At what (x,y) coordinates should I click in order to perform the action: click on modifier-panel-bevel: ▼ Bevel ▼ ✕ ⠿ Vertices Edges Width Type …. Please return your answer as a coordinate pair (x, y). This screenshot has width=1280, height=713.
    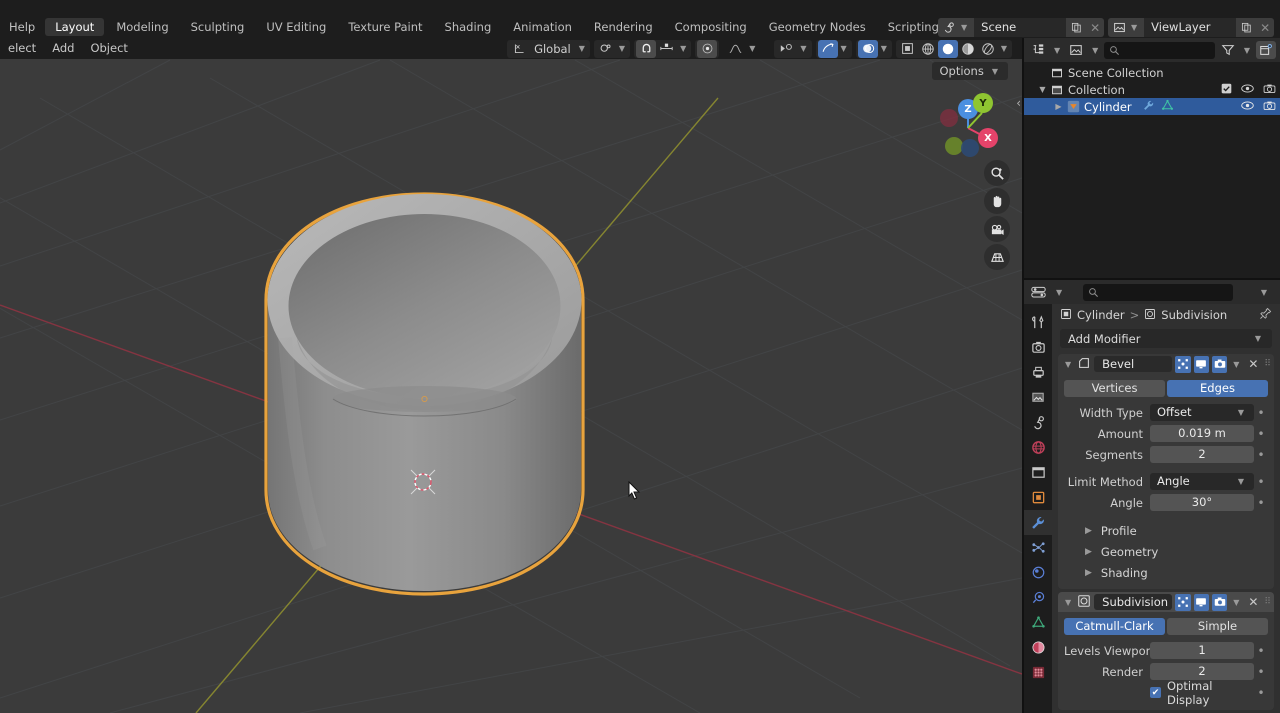
    Looking at the image, I should click on (1166, 471).